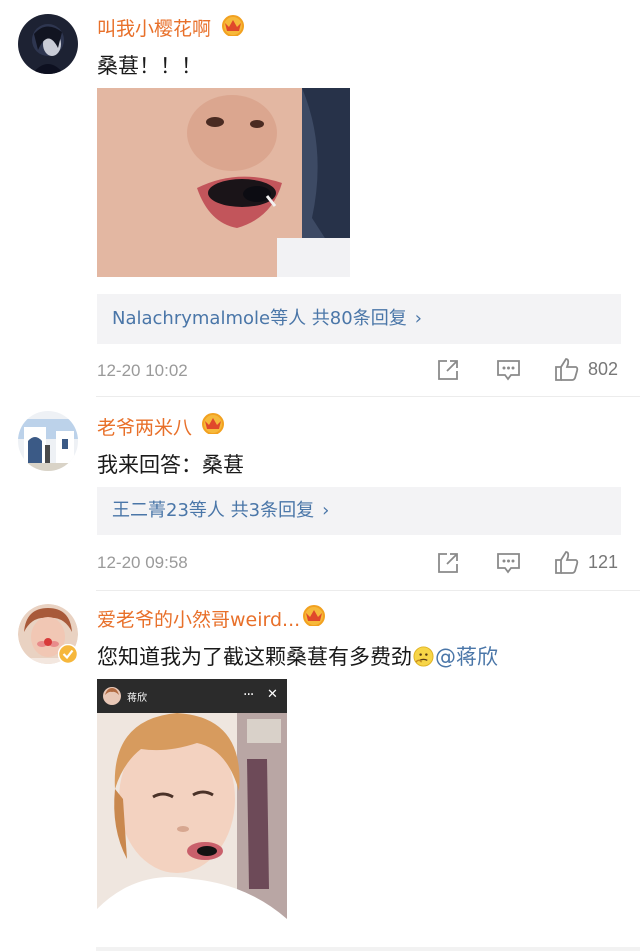  I want to click on comment-time: 12-20 10:02, so click(142, 370).